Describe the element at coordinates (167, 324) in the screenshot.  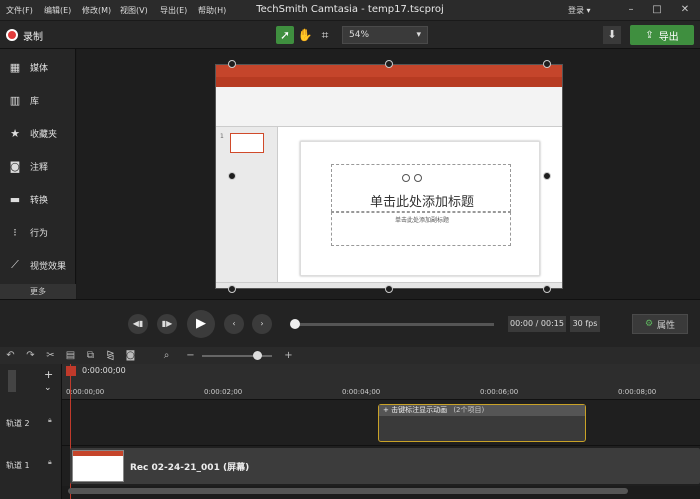
I see `step-forward-icon: ▮▶` at that location.